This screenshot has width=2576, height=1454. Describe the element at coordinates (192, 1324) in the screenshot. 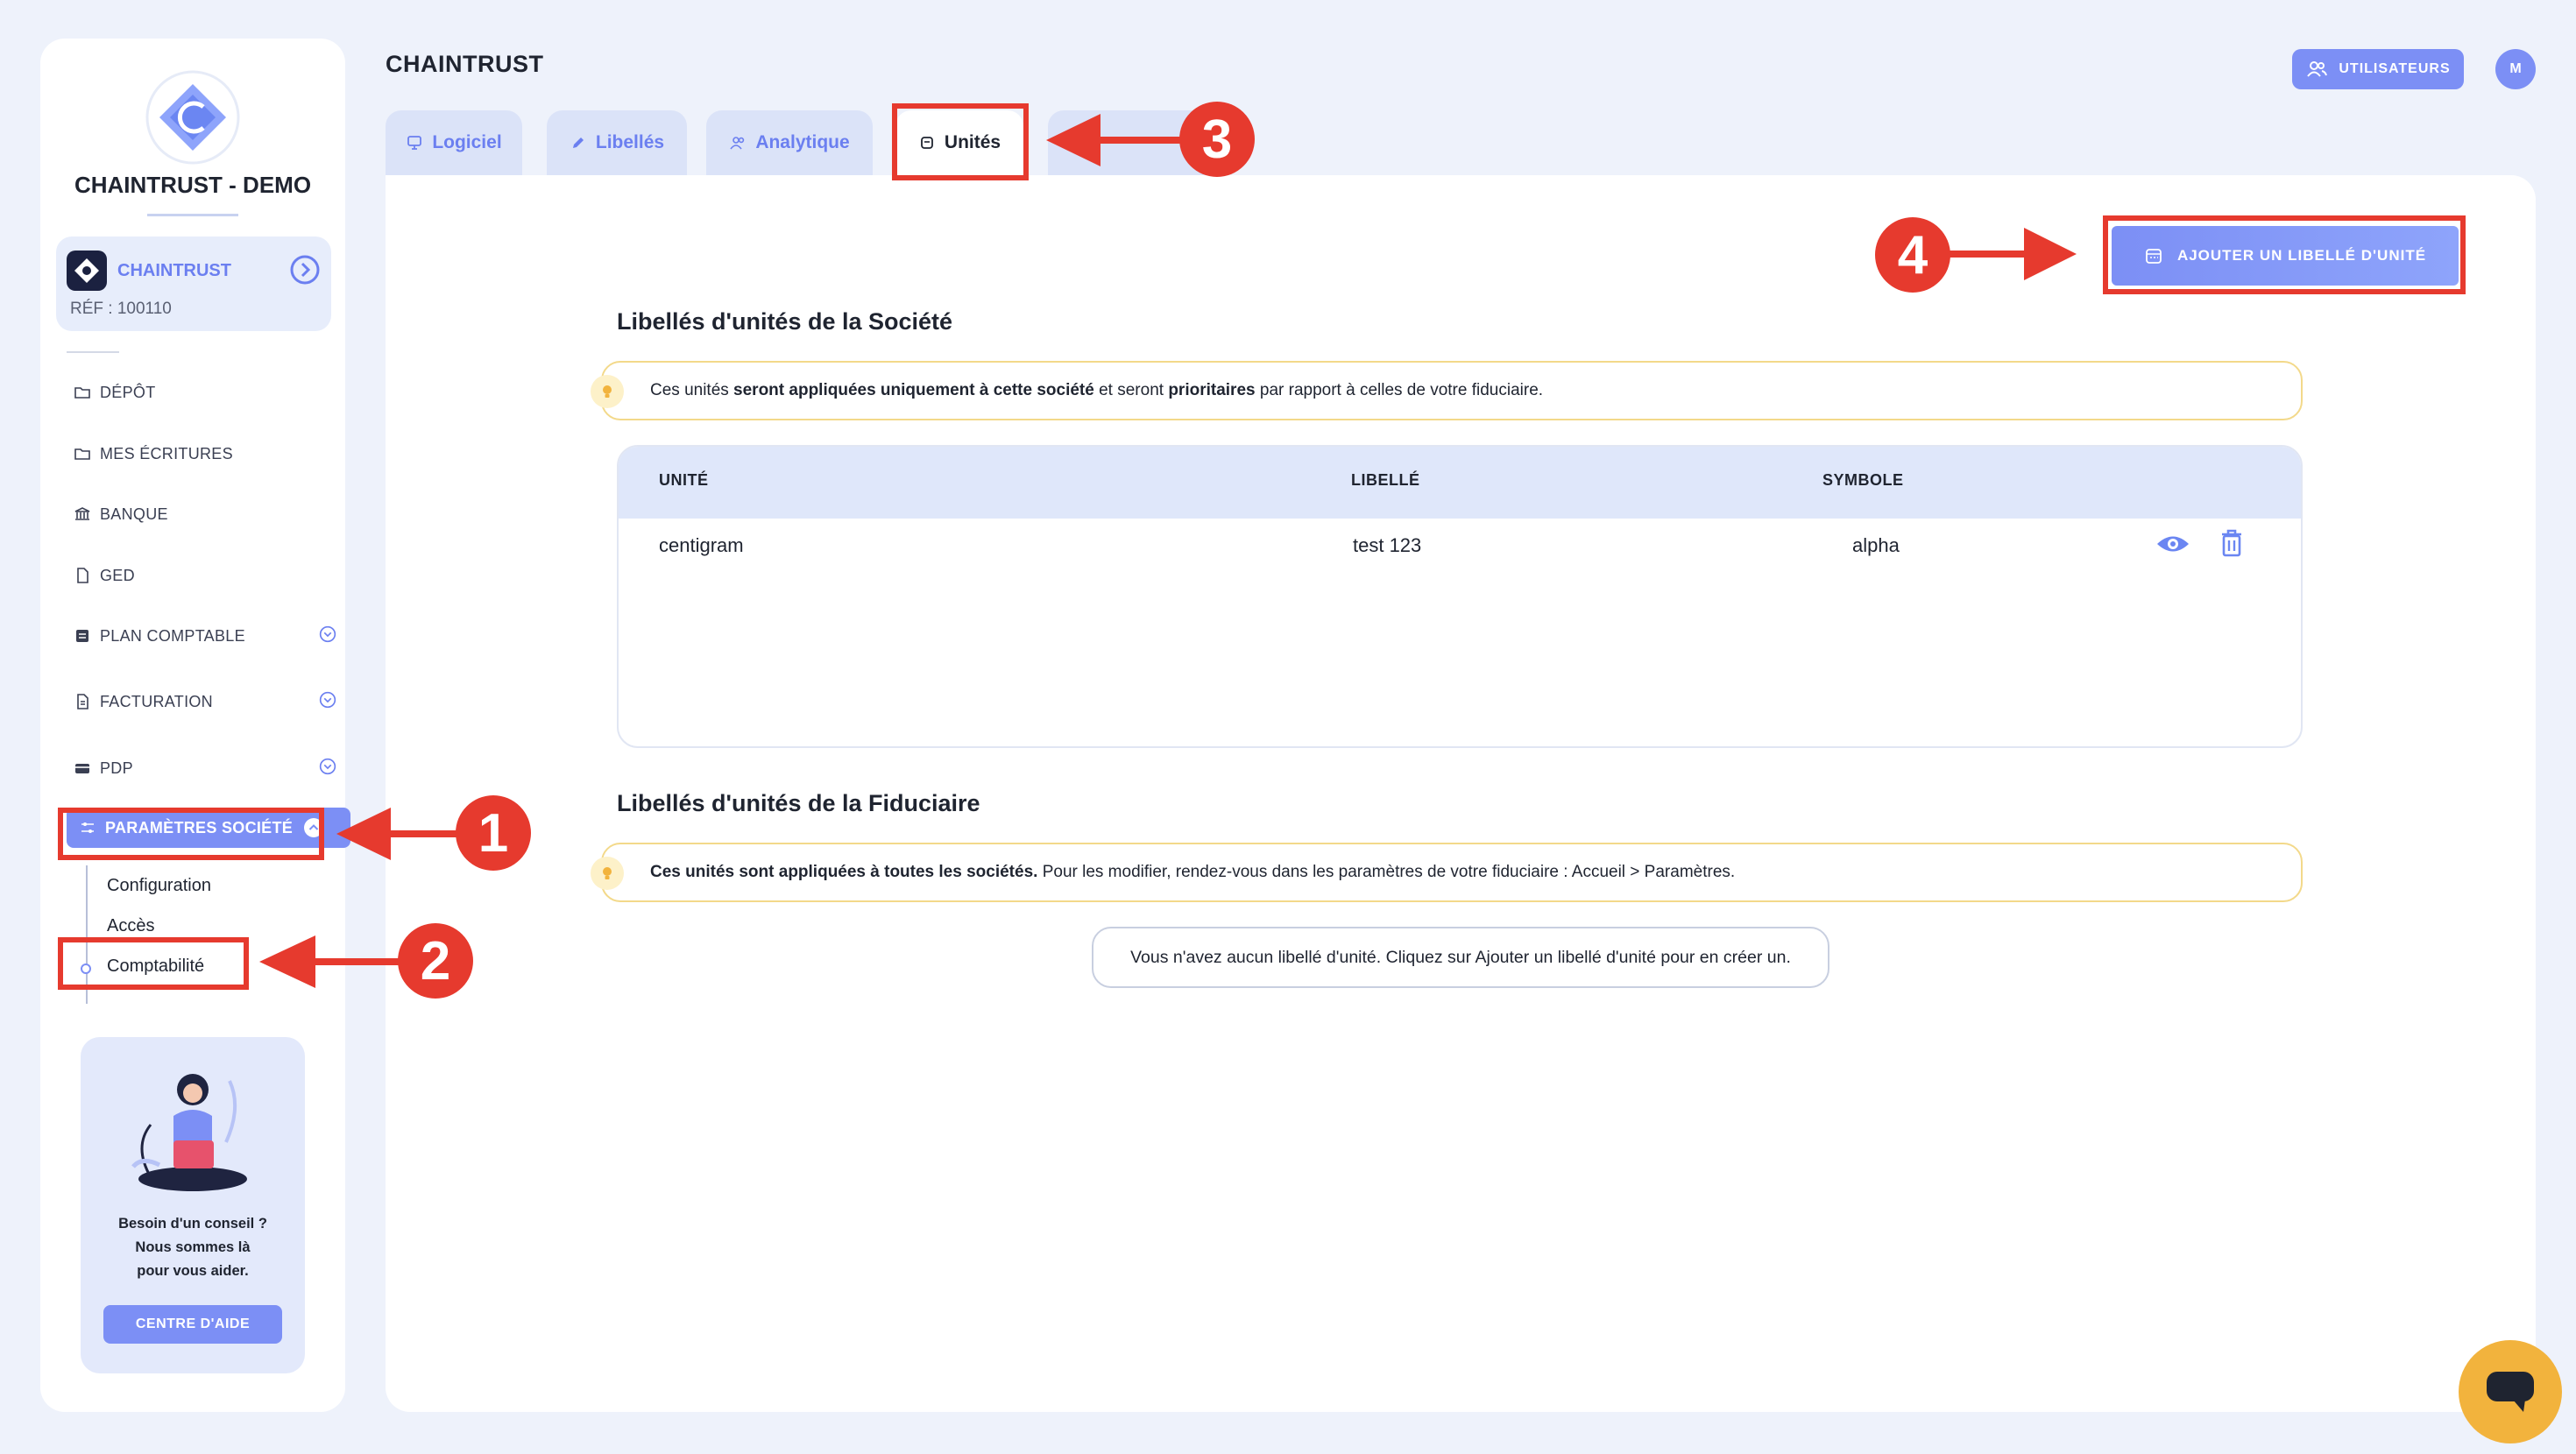

I see `help-center-button: CENTRE D'AIDE` at that location.